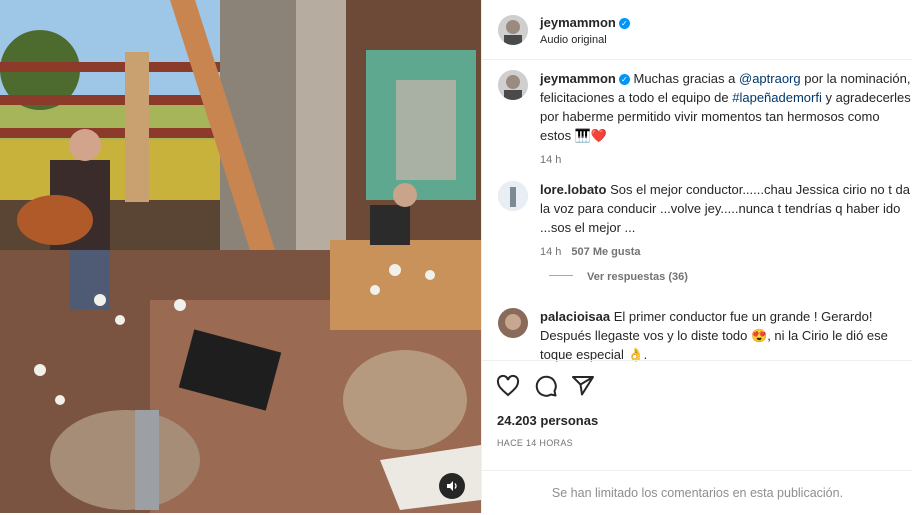 Image resolution: width=912 pixels, height=515 pixels. Describe the element at coordinates (578, 22) in the screenshot. I see `author-username: jeymammon` at that location.